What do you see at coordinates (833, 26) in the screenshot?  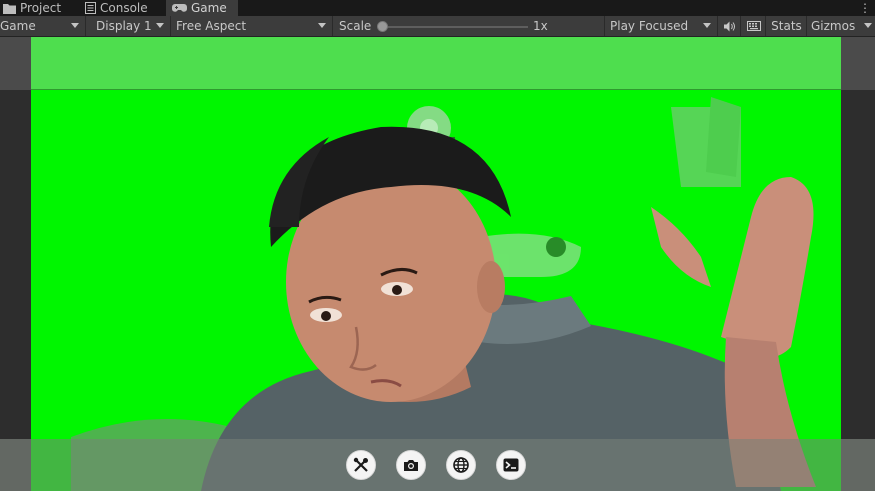 I see `gizmos-label: Gizmos` at bounding box center [833, 26].